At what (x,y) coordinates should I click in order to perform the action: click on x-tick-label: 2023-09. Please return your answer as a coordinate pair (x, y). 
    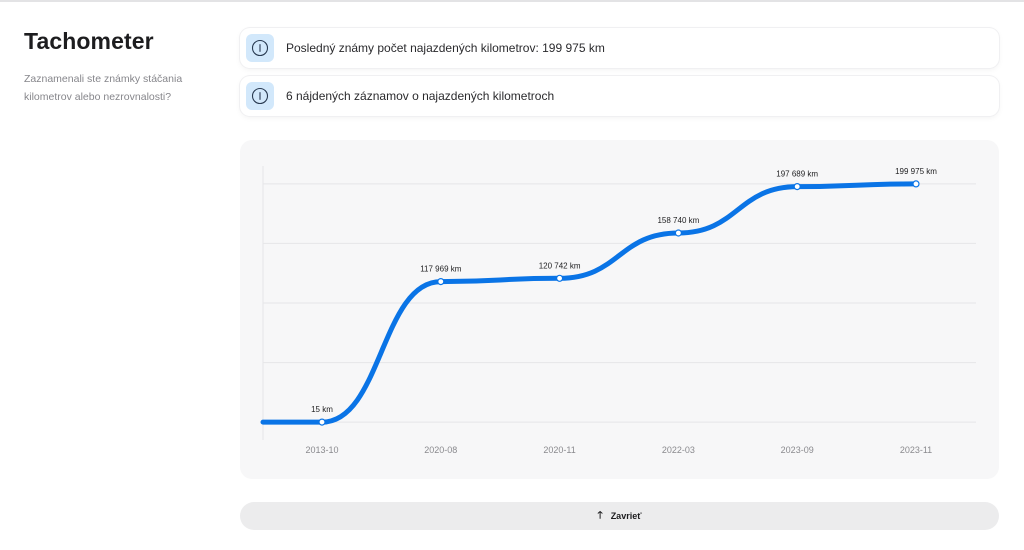
    Looking at the image, I should click on (797, 450).